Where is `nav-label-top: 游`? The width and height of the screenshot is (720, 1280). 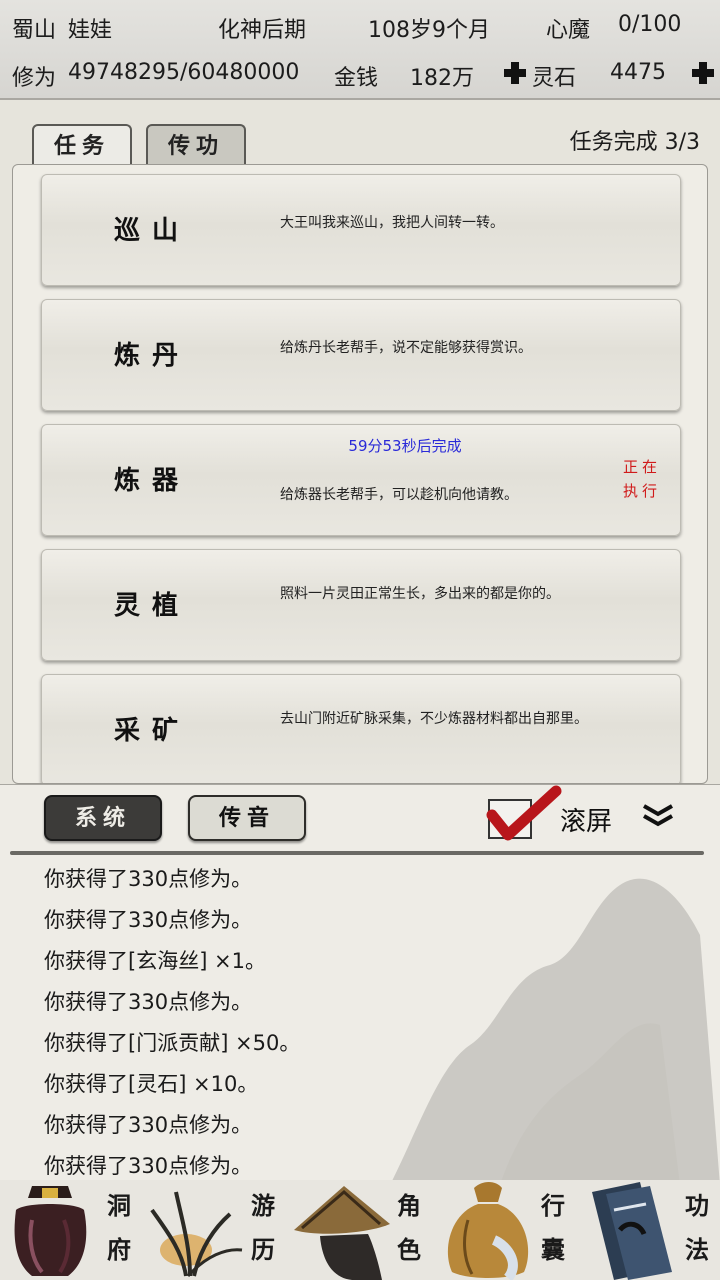
nav-label-top: 游 is located at coordinates (263, 1205).